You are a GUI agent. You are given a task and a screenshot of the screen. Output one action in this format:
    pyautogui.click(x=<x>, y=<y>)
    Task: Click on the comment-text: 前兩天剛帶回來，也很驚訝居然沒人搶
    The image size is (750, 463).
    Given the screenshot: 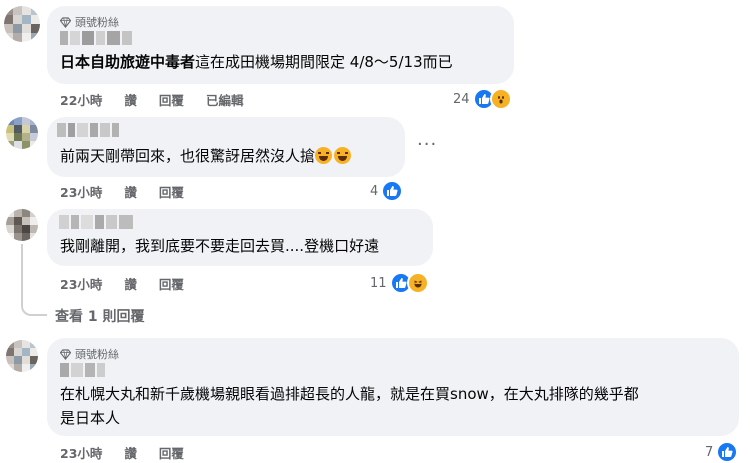 What is the action you would take?
    pyautogui.click(x=206, y=156)
    